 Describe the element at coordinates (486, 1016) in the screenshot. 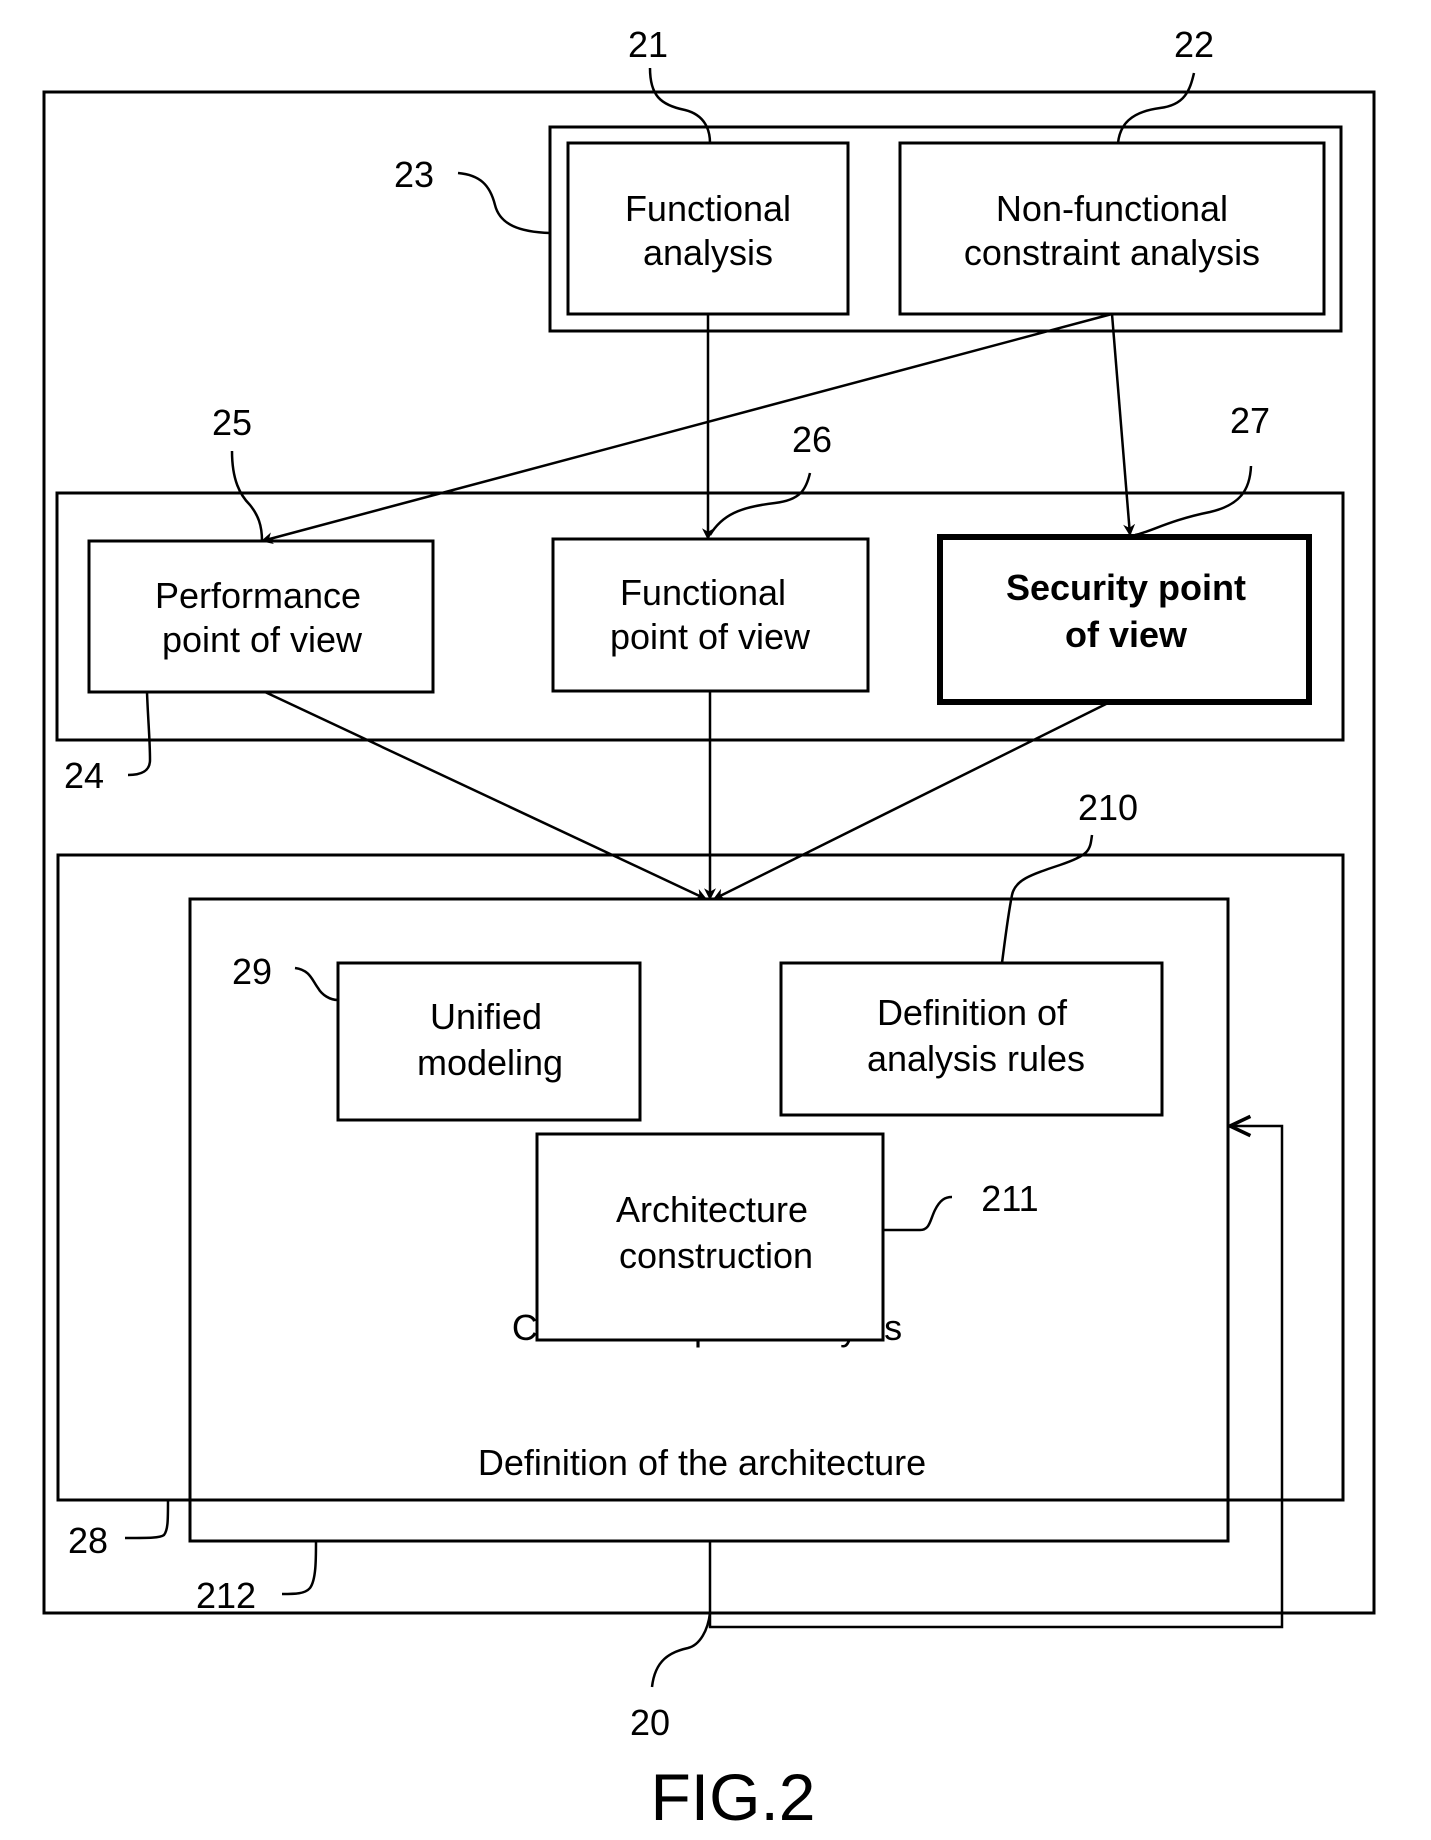

I see `unified-modeling-line1: Unified` at that location.